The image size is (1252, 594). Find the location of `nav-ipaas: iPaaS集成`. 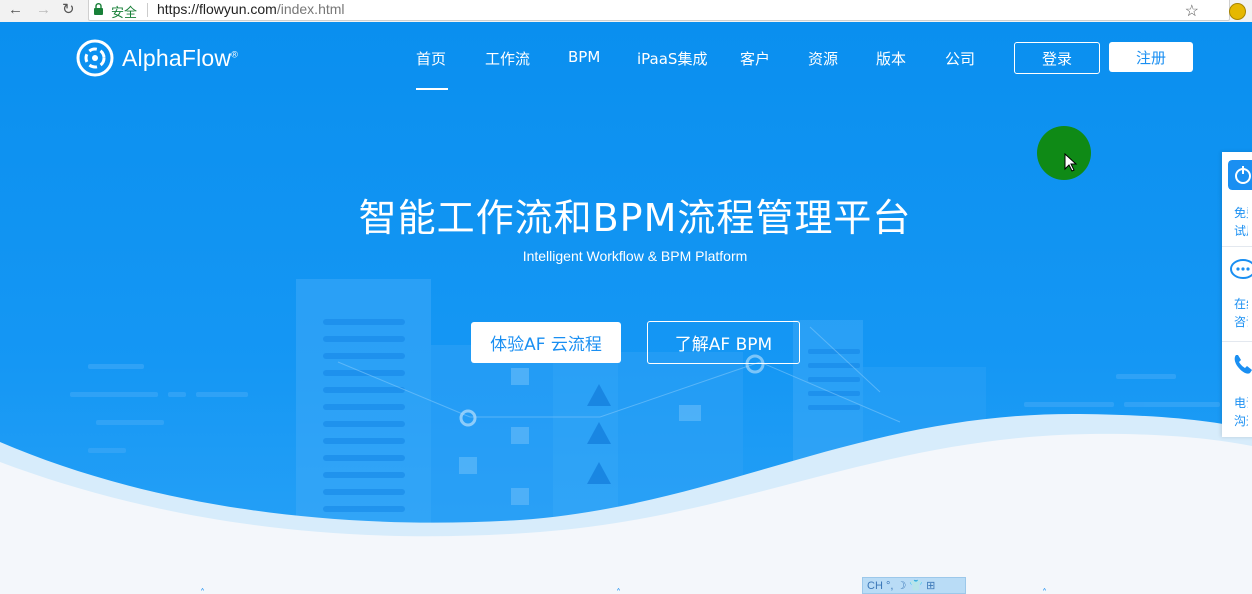

nav-ipaas: iPaaS集成 is located at coordinates (672, 58).